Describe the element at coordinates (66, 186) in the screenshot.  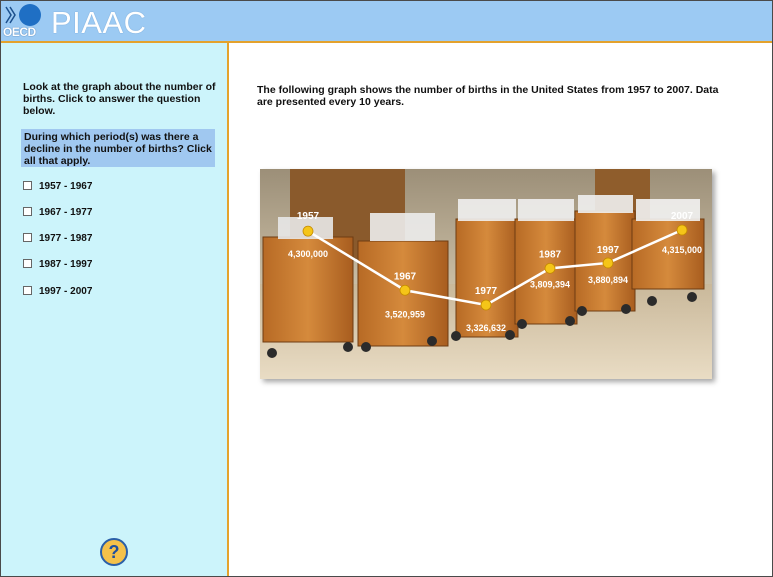
I see `option-label: 1957 - 1967` at that location.